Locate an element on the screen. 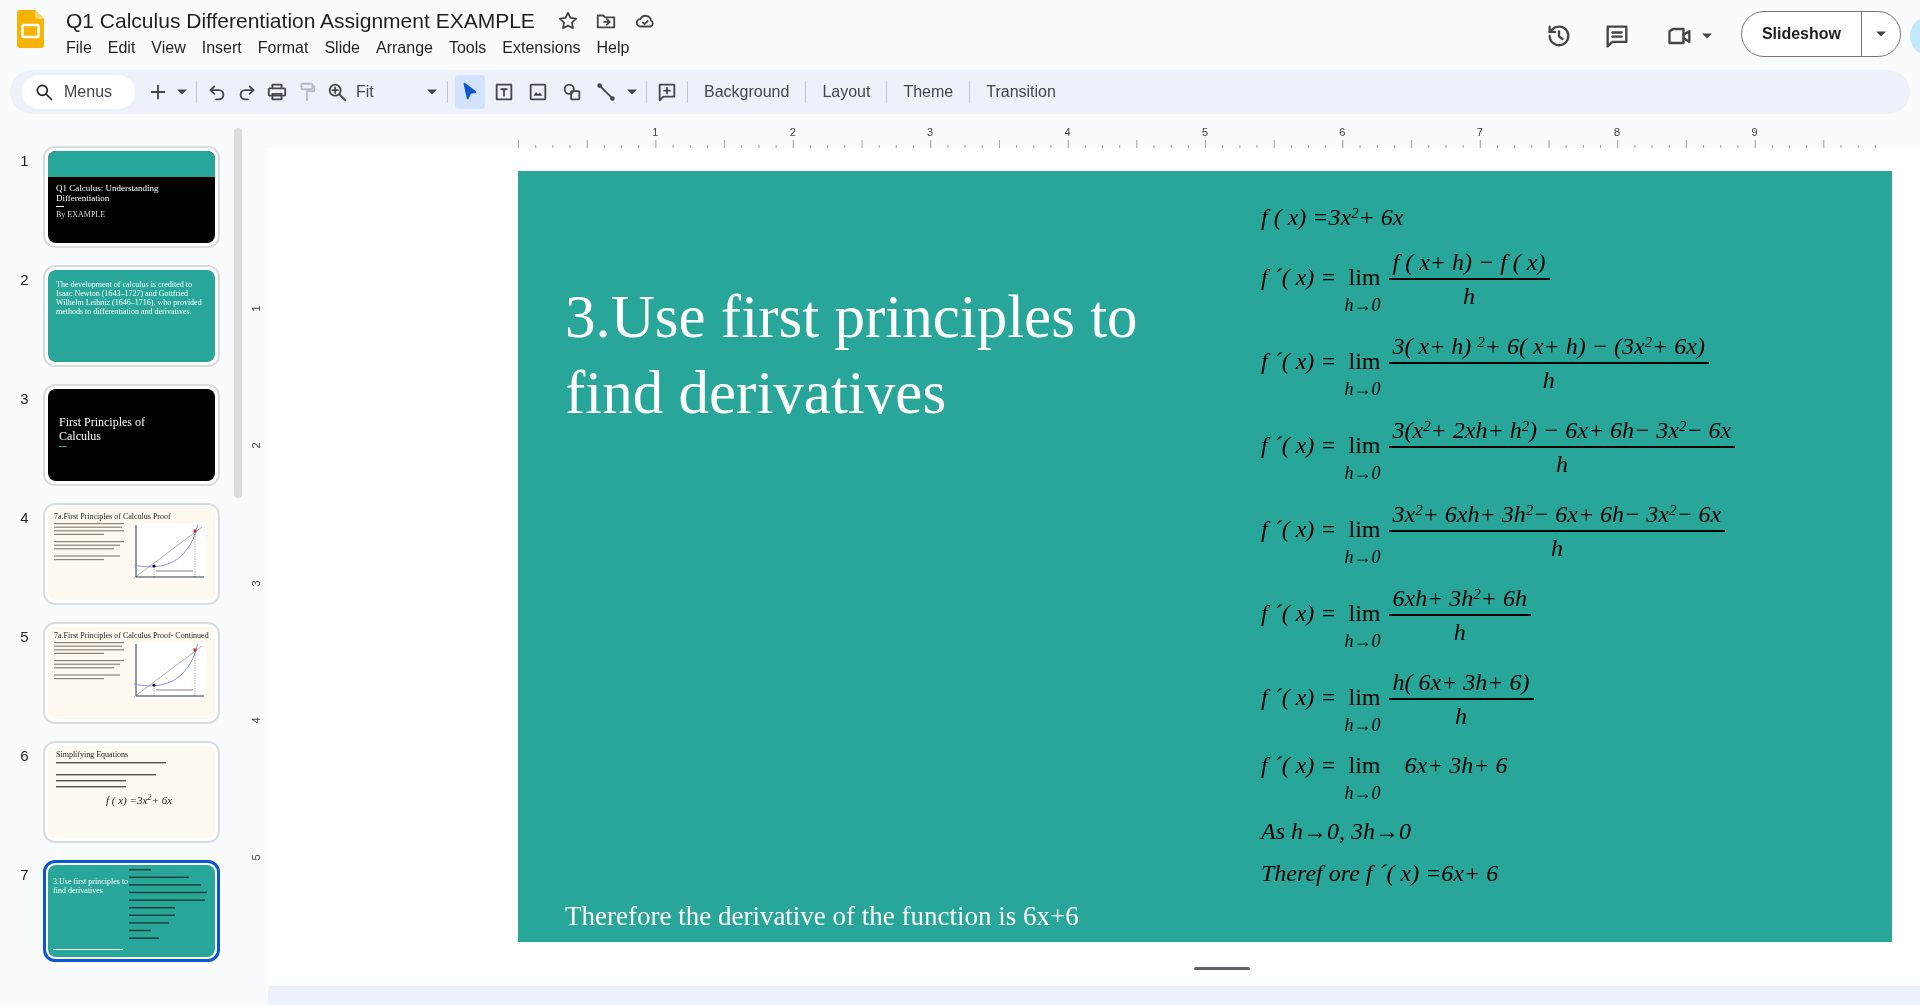 The image size is (1920, 1005). numerator: 6xh+ 3h$^{2}$+ 6h is located at coordinates (1459, 598).